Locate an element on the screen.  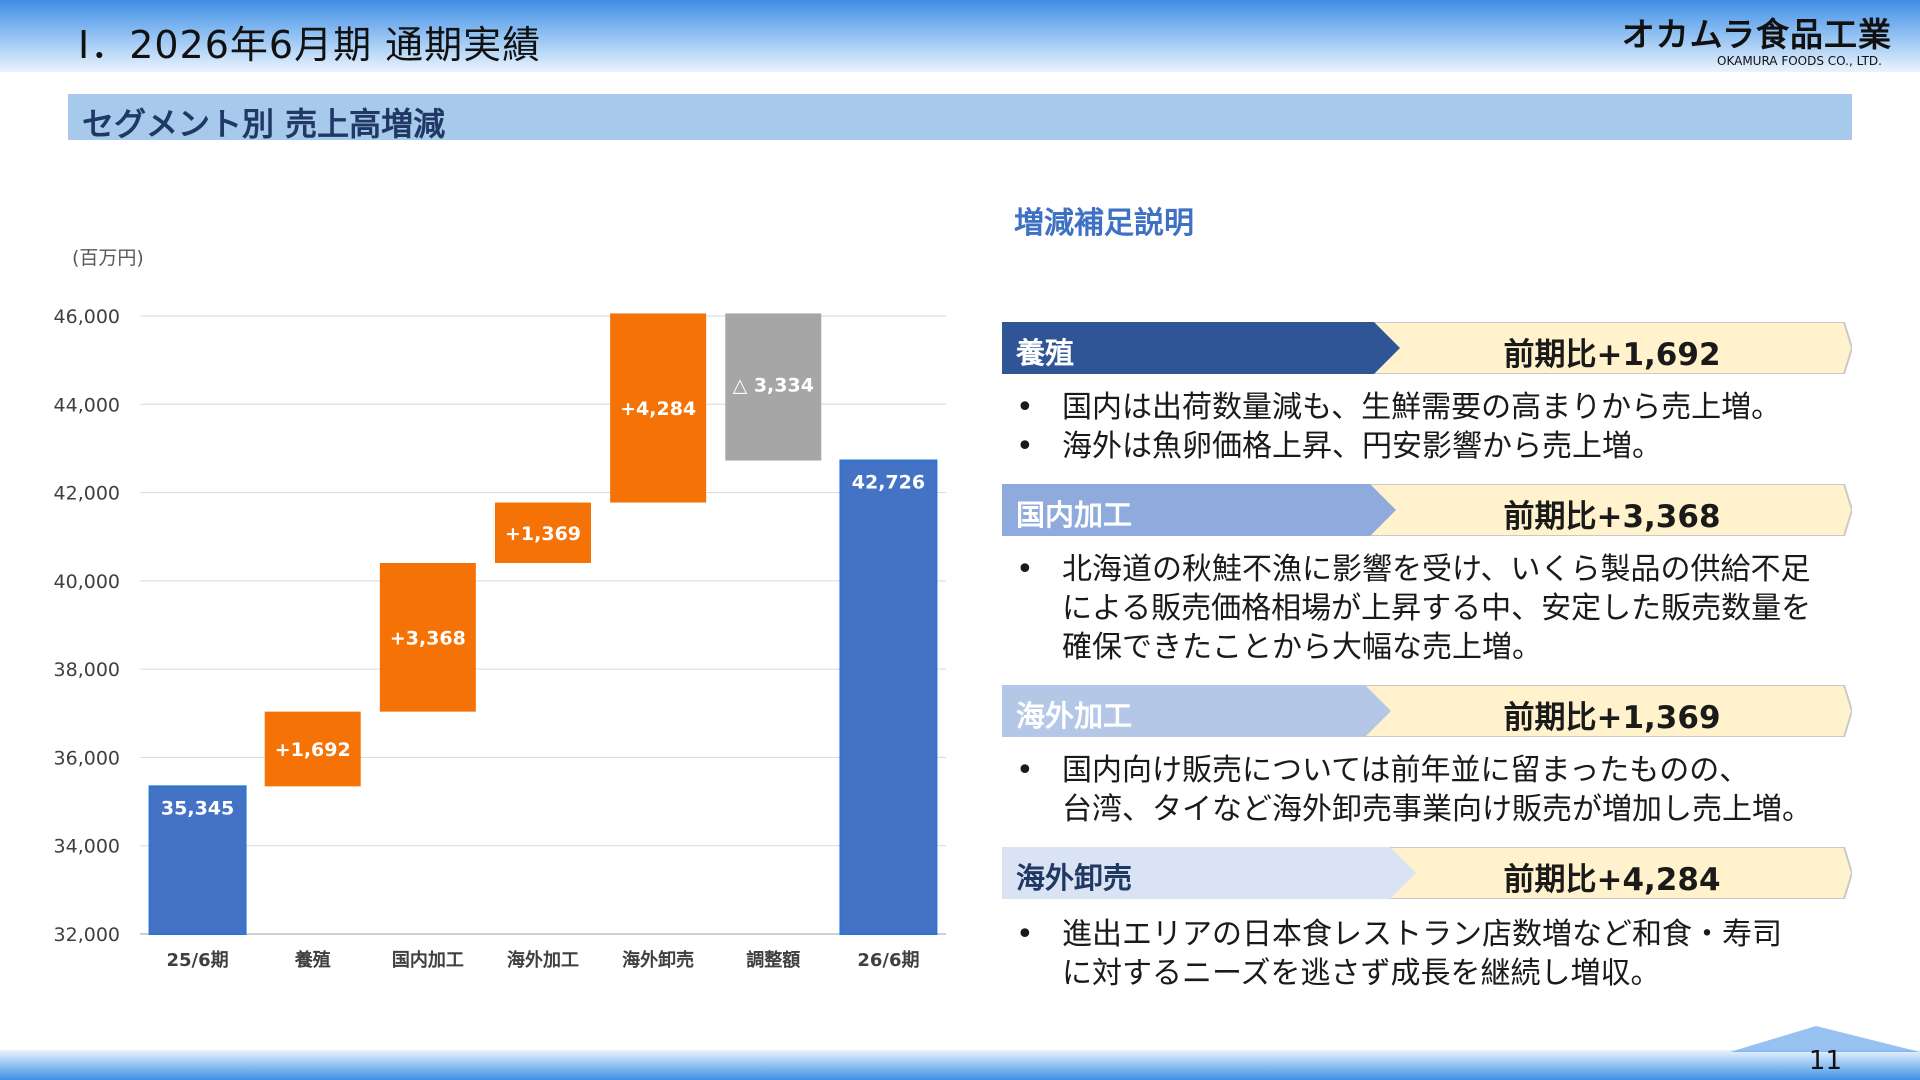
category-label: 25/6期 is located at coordinates (197, 960).